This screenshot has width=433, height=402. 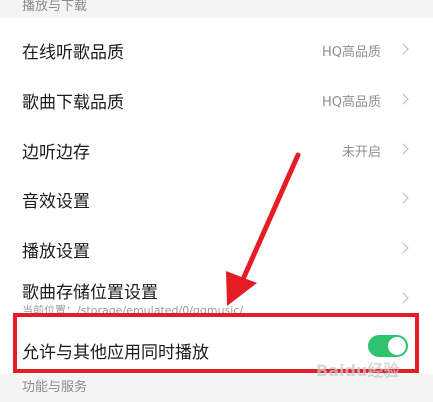 I want to click on setting-label: 边听边存, so click(x=56, y=153).